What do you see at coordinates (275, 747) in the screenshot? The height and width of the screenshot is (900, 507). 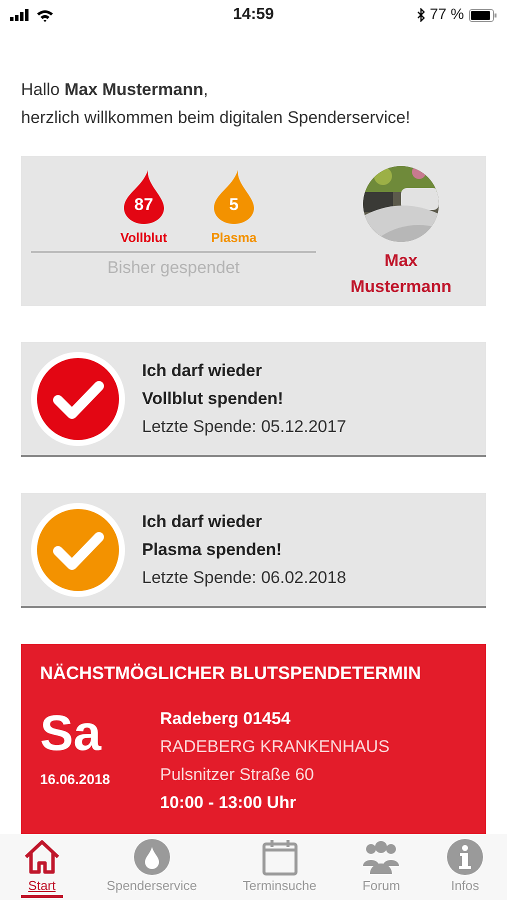 I see `venue-text: RADEBERG KRANKENHAUS` at bounding box center [275, 747].